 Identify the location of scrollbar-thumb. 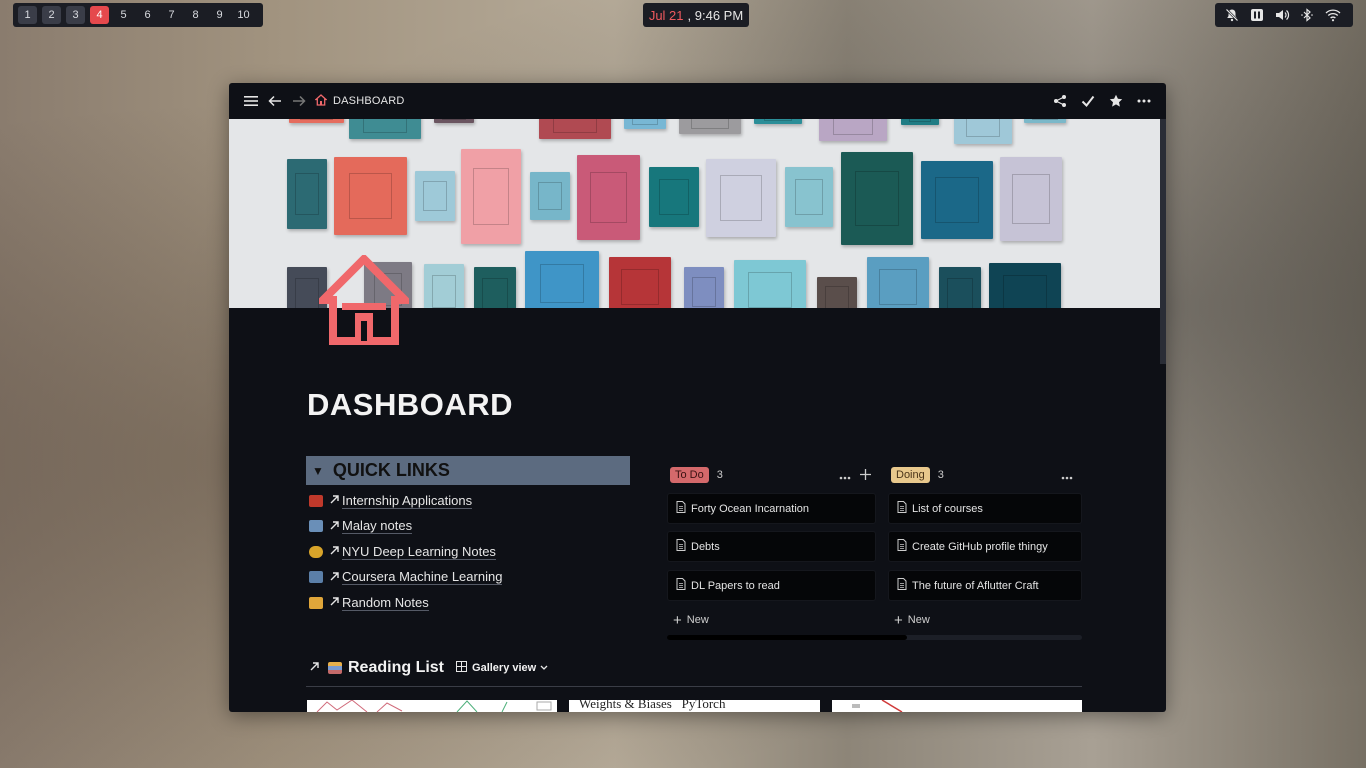
(787, 637).